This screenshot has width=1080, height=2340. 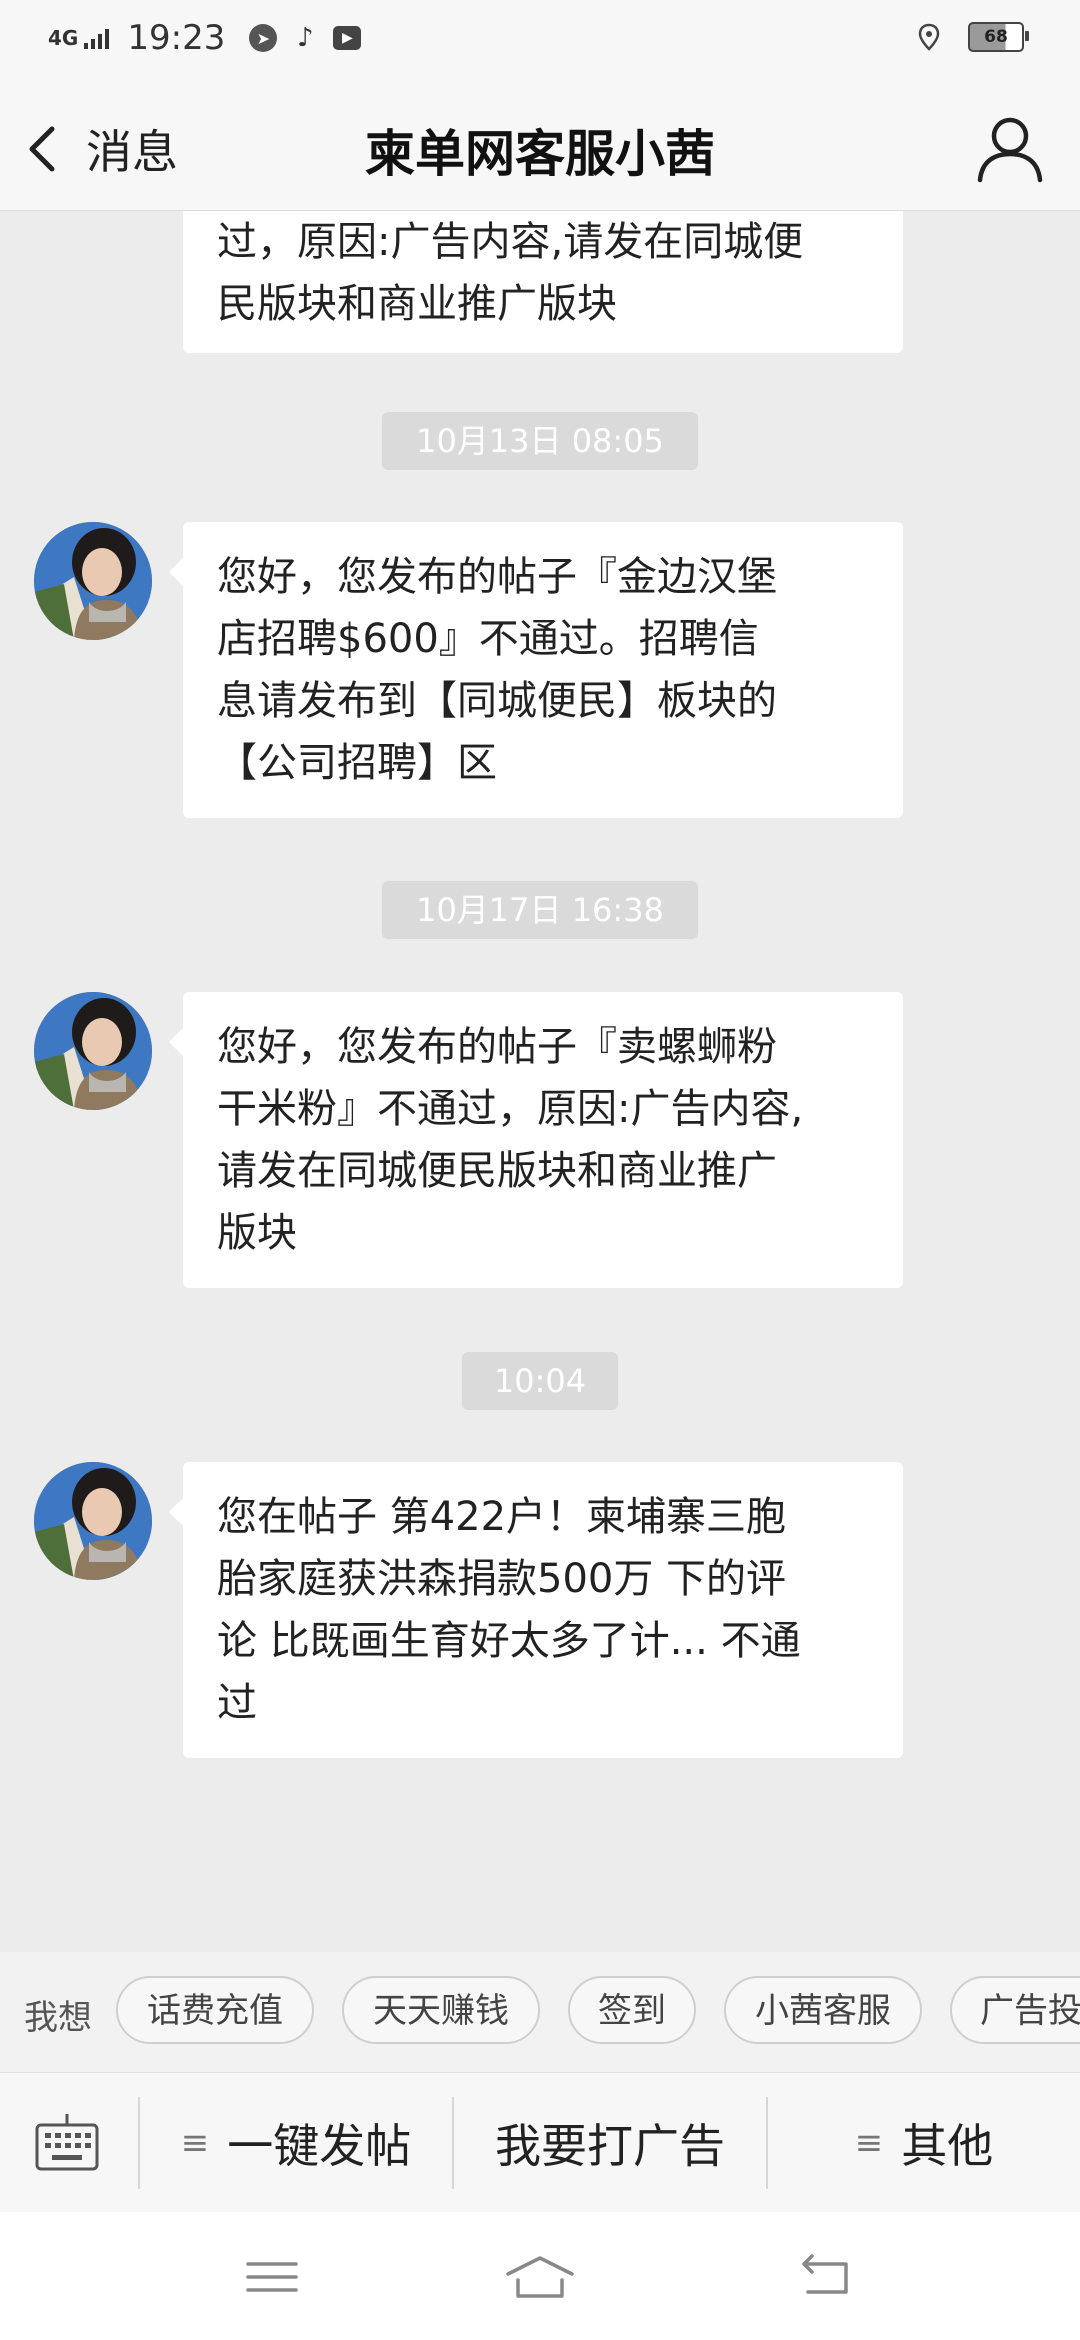 What do you see at coordinates (132, 152) in the screenshot?
I see `back-label: 消息` at bounding box center [132, 152].